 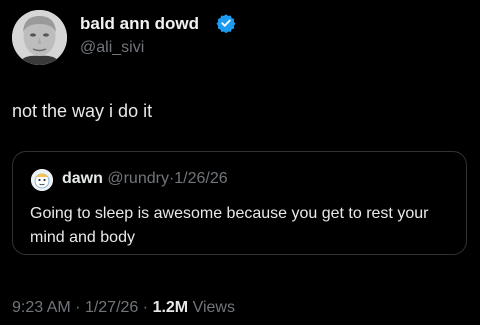 What do you see at coordinates (82, 111) in the screenshot?
I see `tweet-text: not the way i do it` at bounding box center [82, 111].